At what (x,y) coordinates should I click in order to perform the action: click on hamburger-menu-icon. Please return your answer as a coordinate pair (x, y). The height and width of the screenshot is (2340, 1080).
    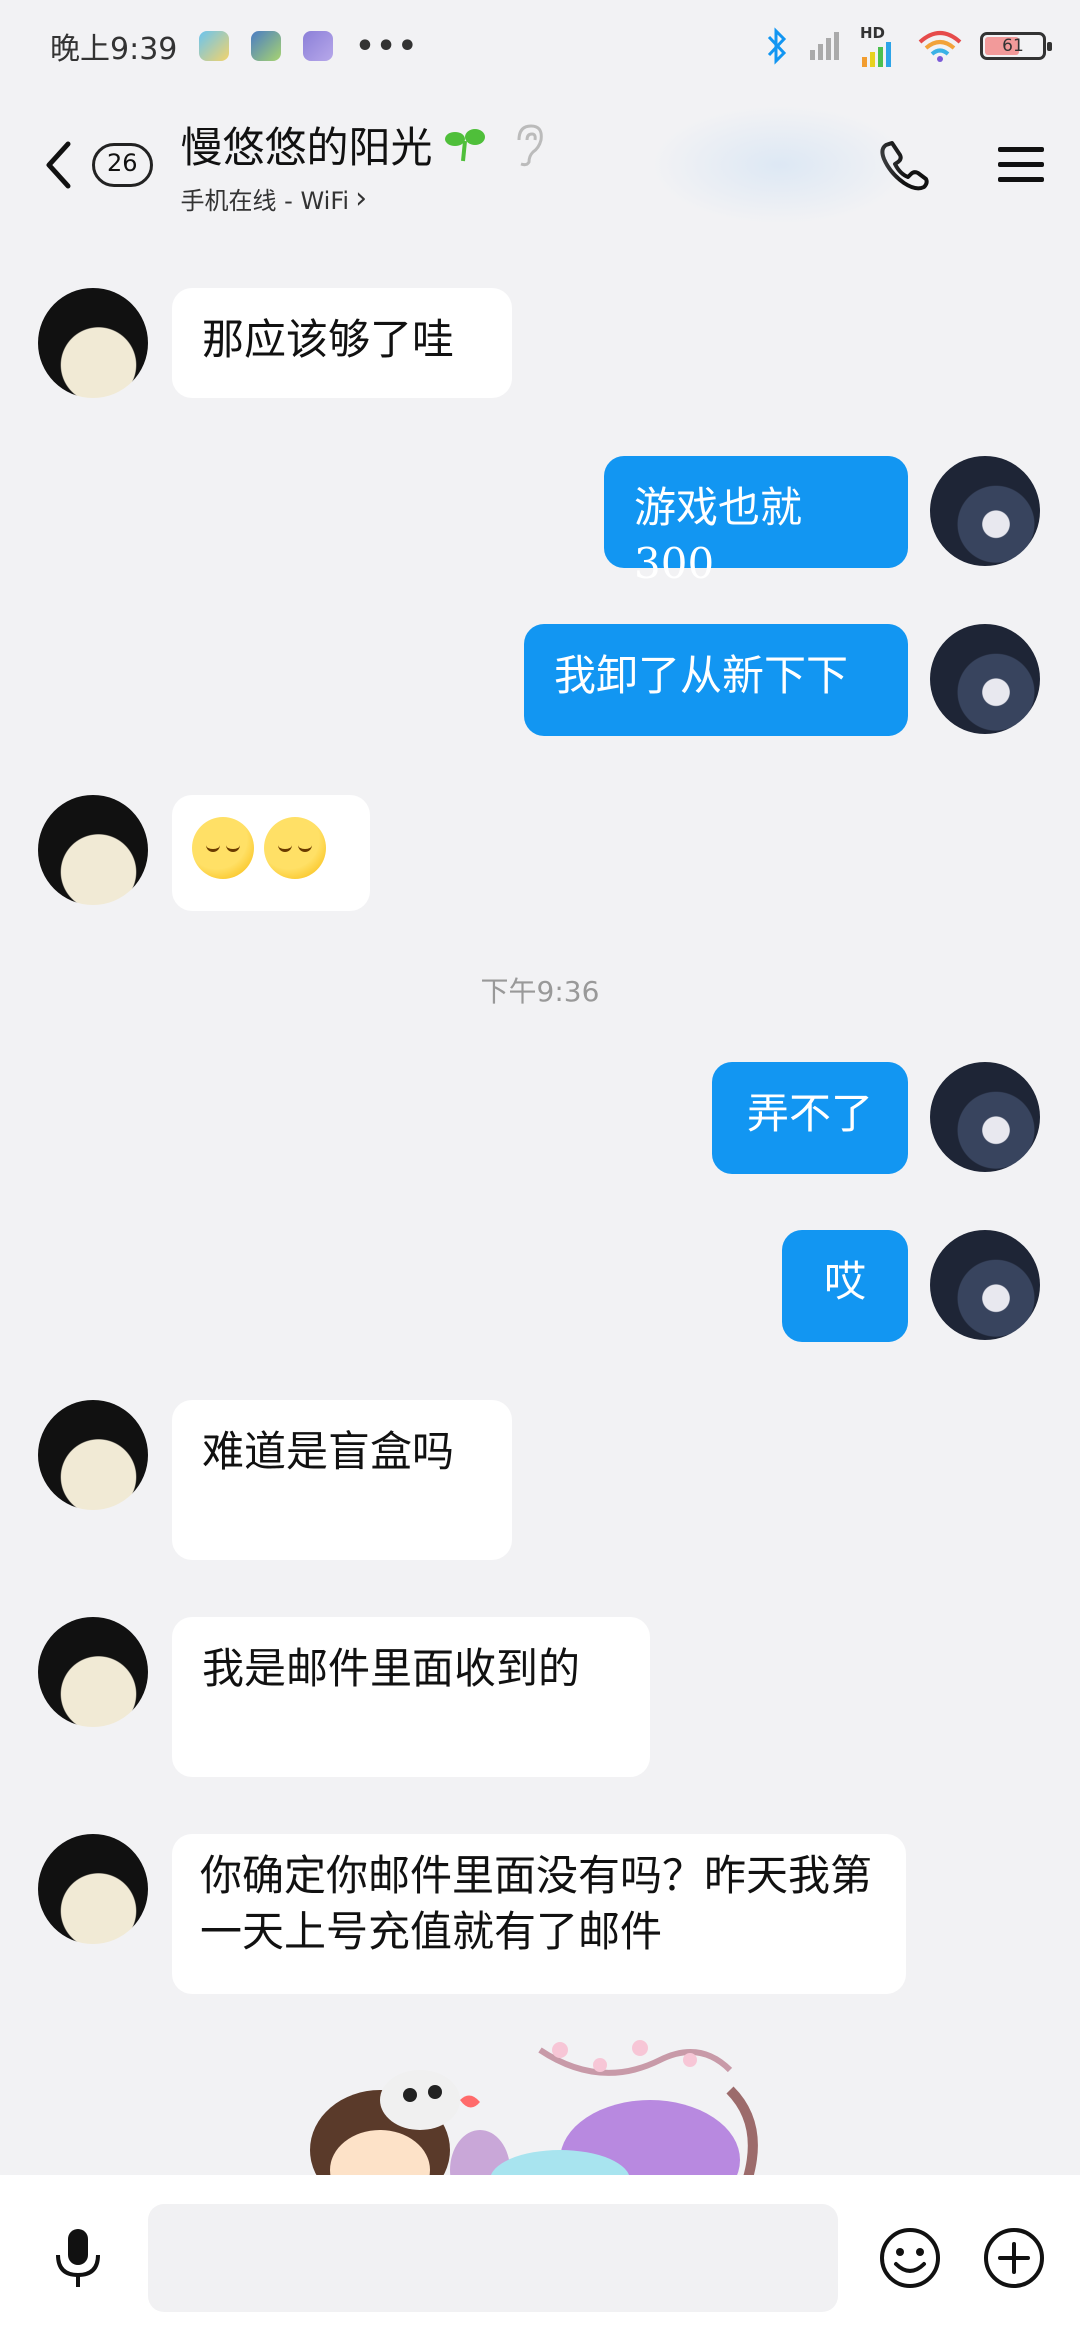
    Looking at the image, I should click on (1021, 165).